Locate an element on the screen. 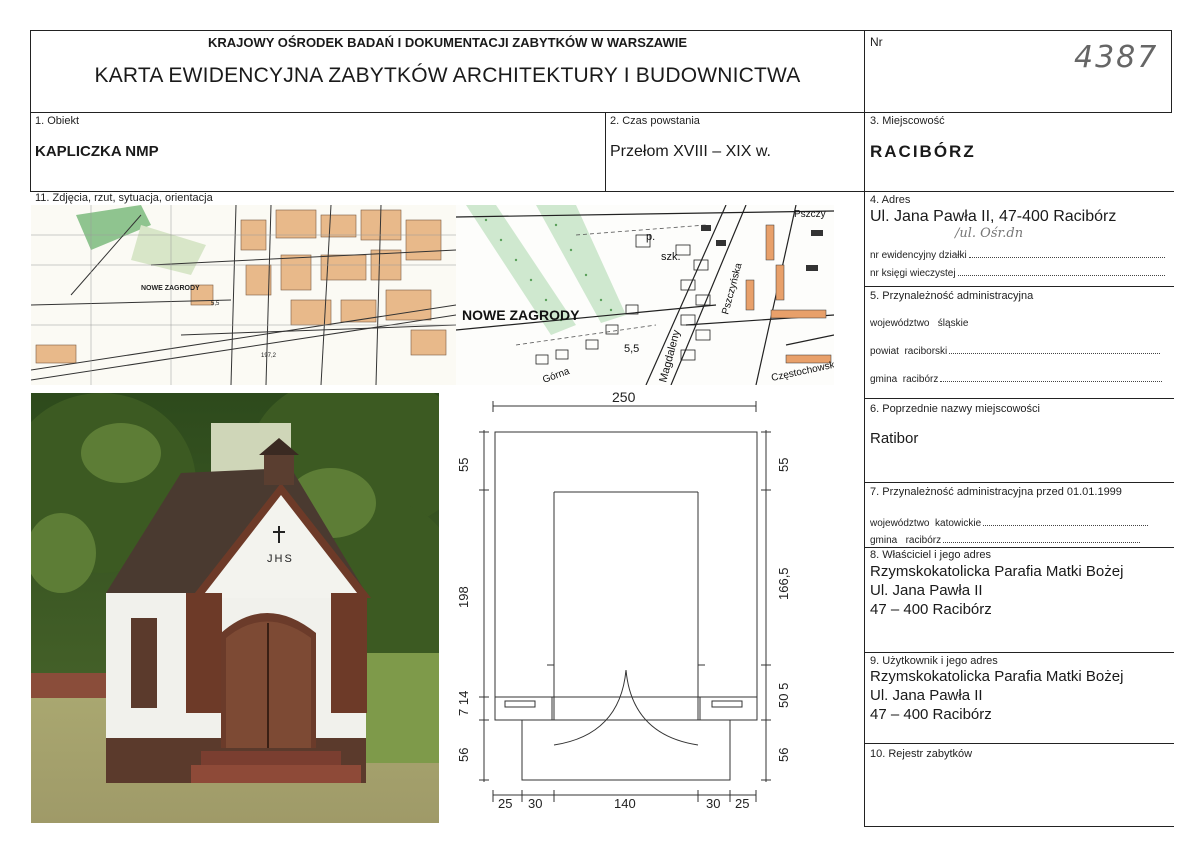  obiekt-label: 1. Obiekt is located at coordinates (57, 121).